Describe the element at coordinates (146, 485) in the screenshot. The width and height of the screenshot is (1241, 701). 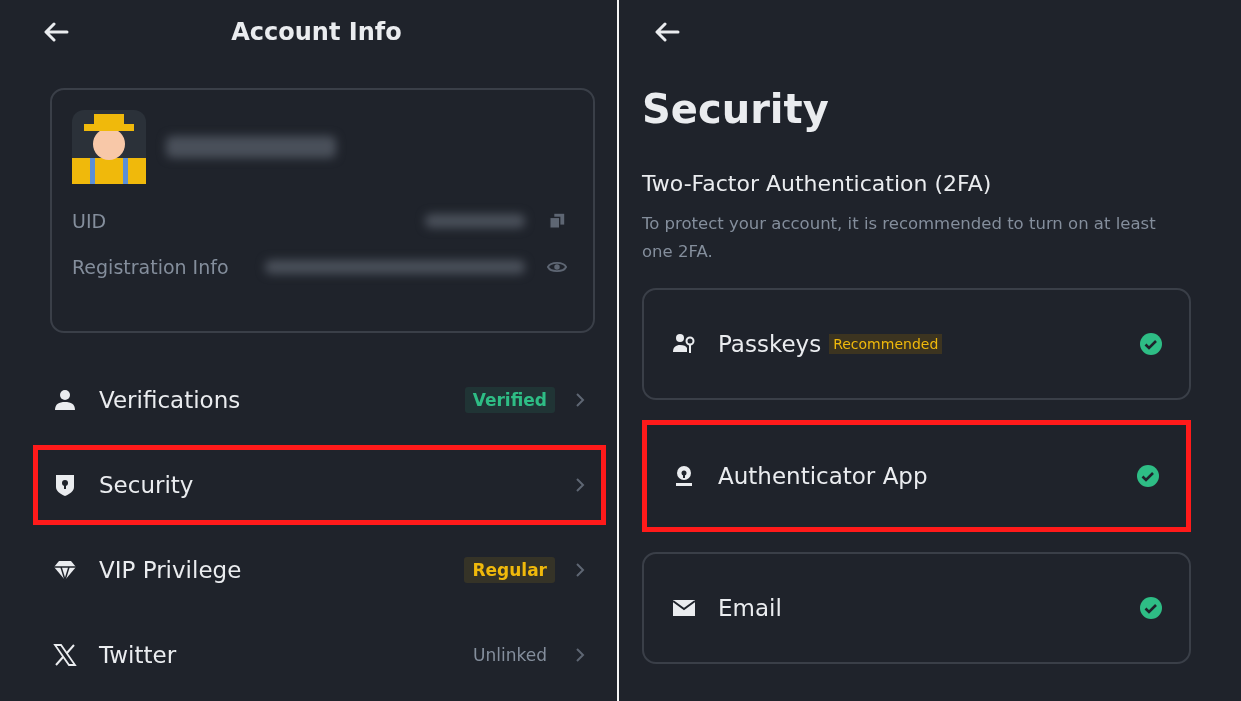
I see `menu-label: Security` at that location.